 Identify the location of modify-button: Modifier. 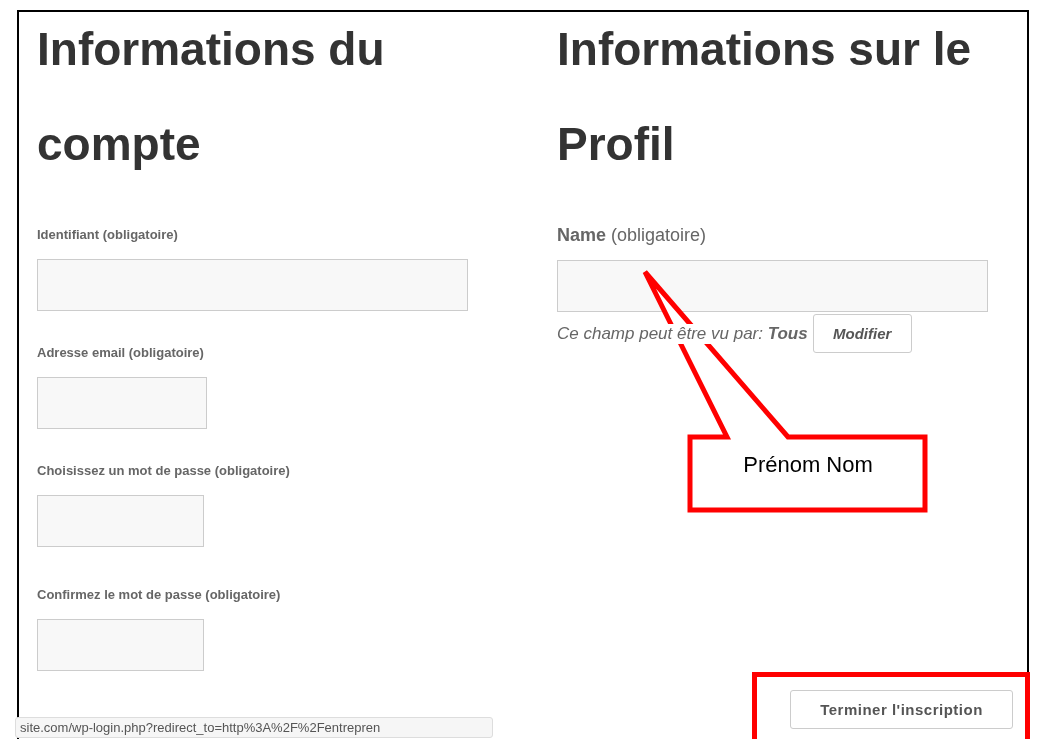
(862, 333).